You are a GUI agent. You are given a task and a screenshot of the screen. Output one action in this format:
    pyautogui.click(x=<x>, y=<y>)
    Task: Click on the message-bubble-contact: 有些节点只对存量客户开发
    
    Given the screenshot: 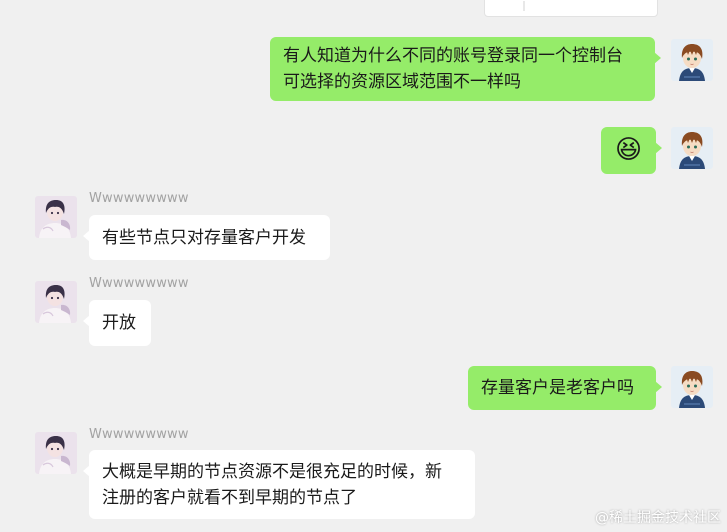 What is the action you would take?
    pyautogui.click(x=206, y=237)
    